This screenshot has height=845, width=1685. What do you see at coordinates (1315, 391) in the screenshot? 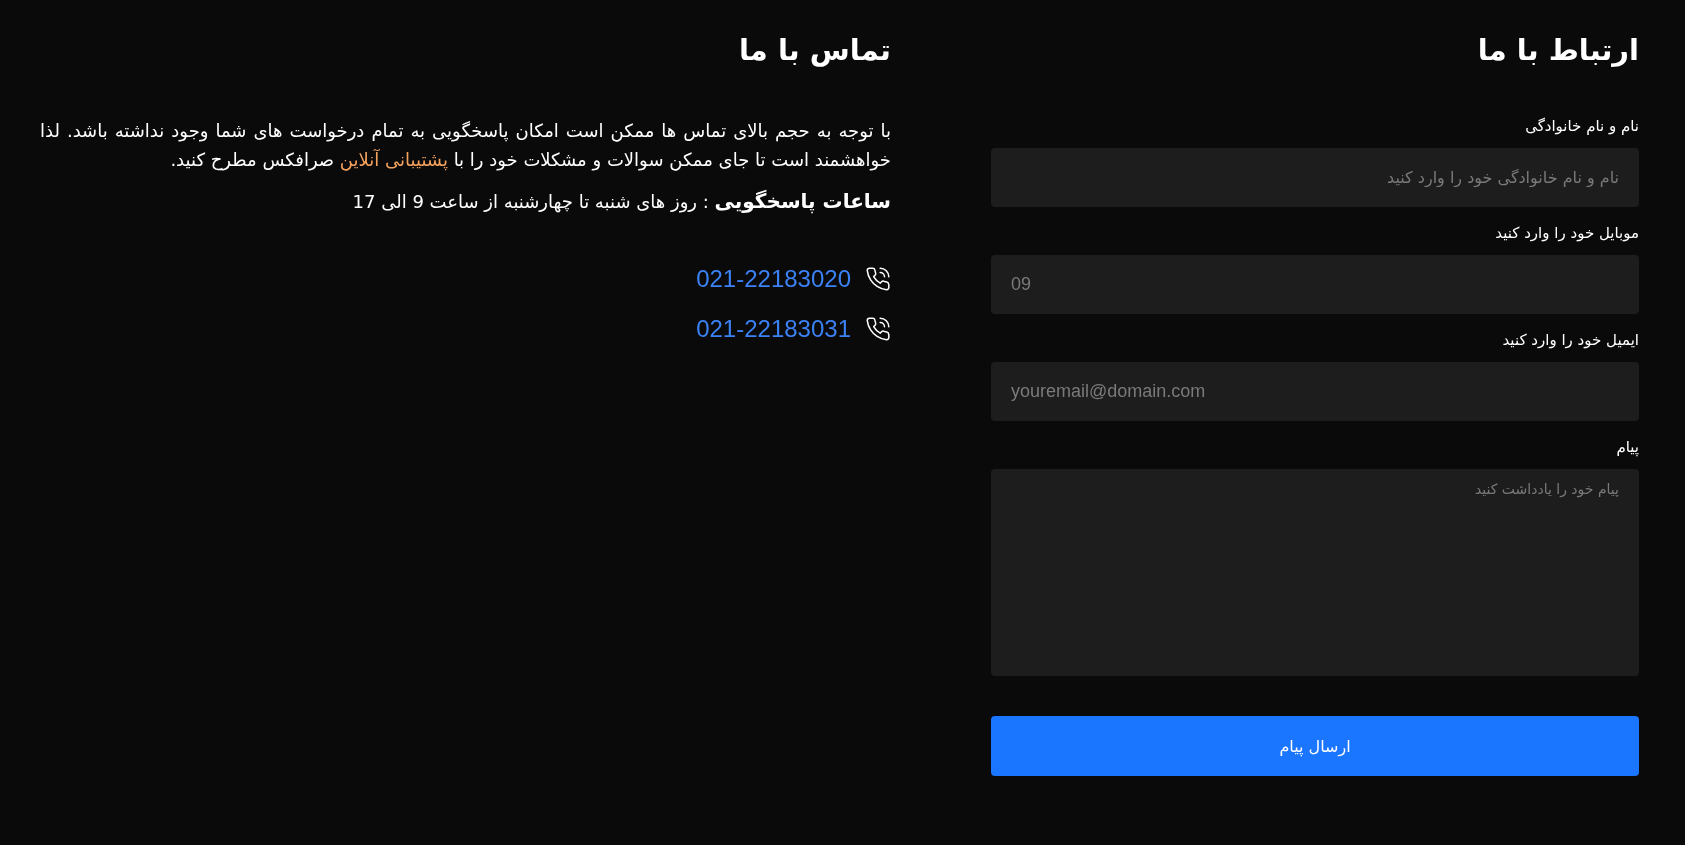
I see `input-field: youremail@domain.com` at bounding box center [1315, 391].